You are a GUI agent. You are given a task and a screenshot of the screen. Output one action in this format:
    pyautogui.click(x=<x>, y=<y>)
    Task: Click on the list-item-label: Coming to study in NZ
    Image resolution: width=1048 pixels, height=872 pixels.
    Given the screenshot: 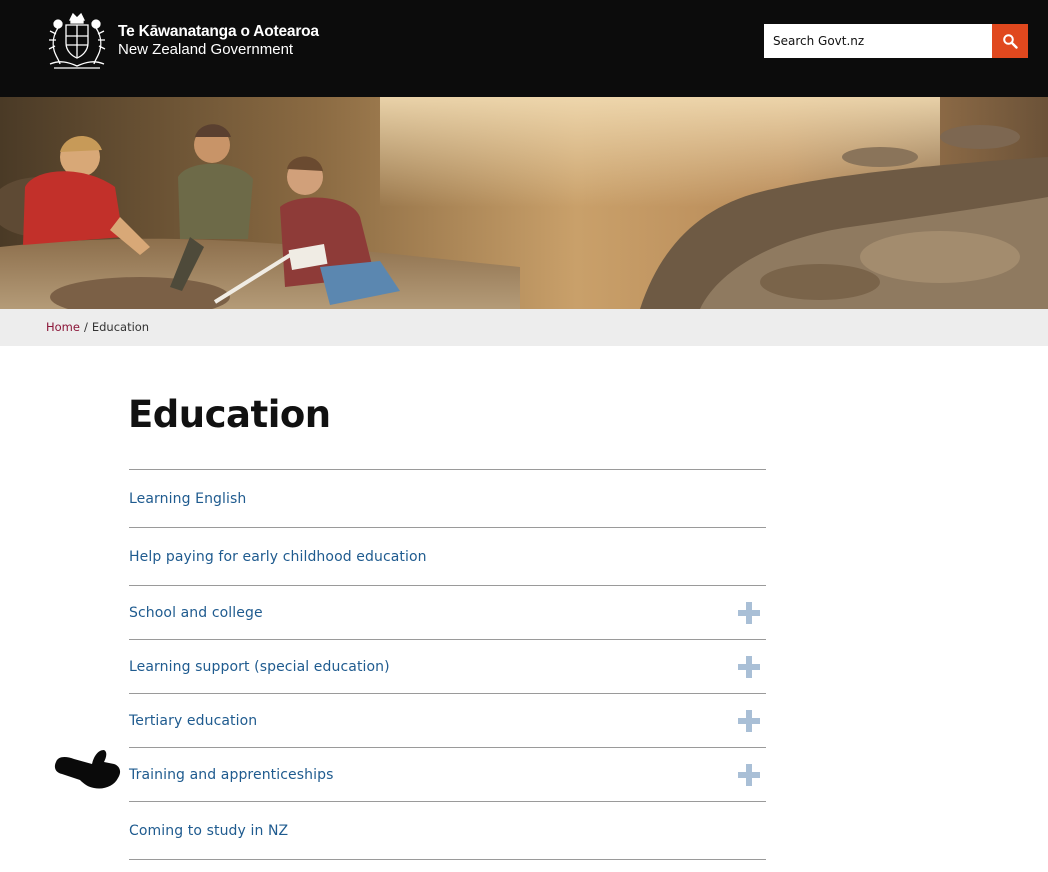 What is the action you would take?
    pyautogui.click(x=209, y=830)
    